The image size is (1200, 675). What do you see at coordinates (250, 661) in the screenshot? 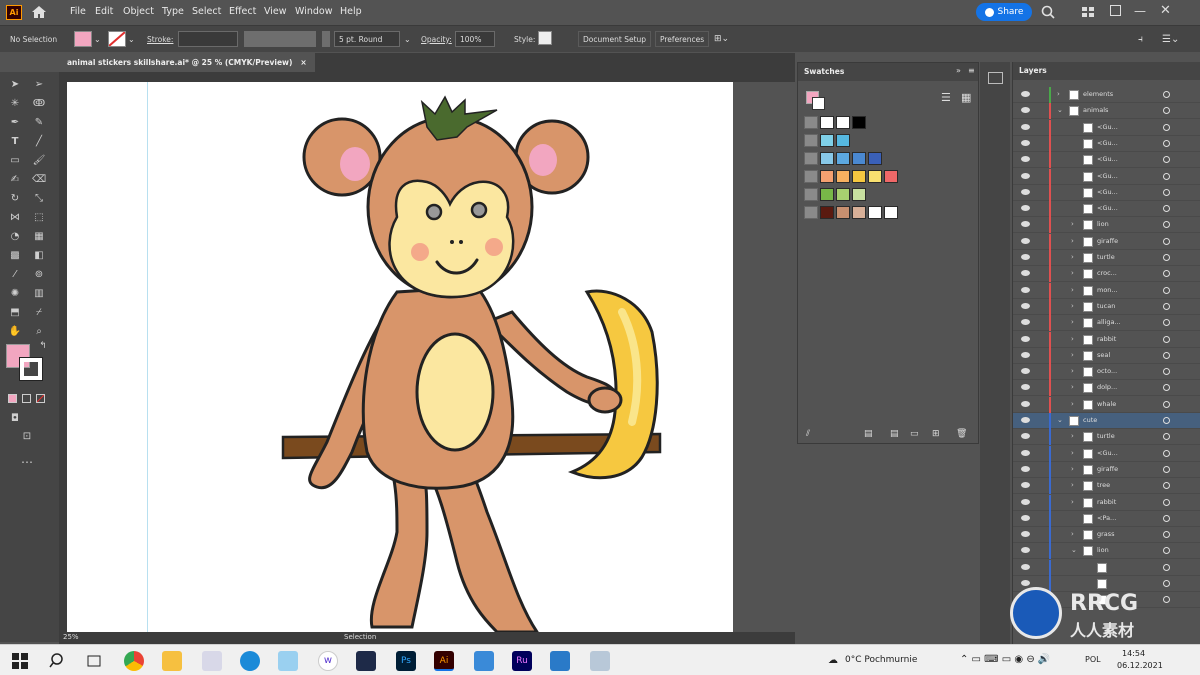
I see `edge-icon` at bounding box center [250, 661].